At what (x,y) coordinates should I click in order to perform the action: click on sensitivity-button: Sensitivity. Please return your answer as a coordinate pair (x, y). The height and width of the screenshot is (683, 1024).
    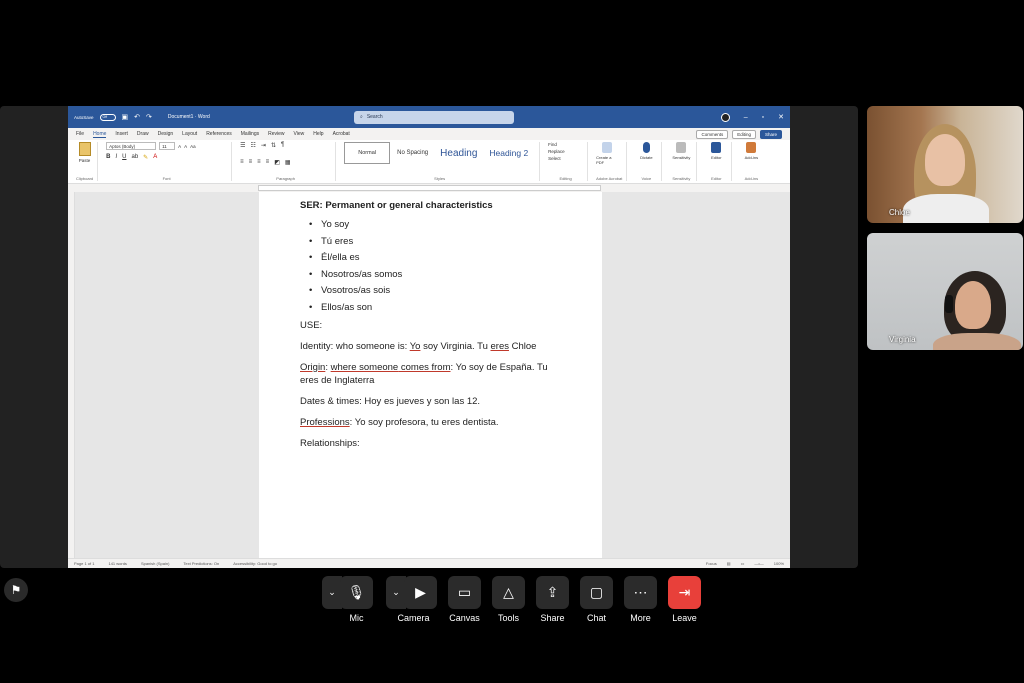
    Looking at the image, I should click on (681, 151).